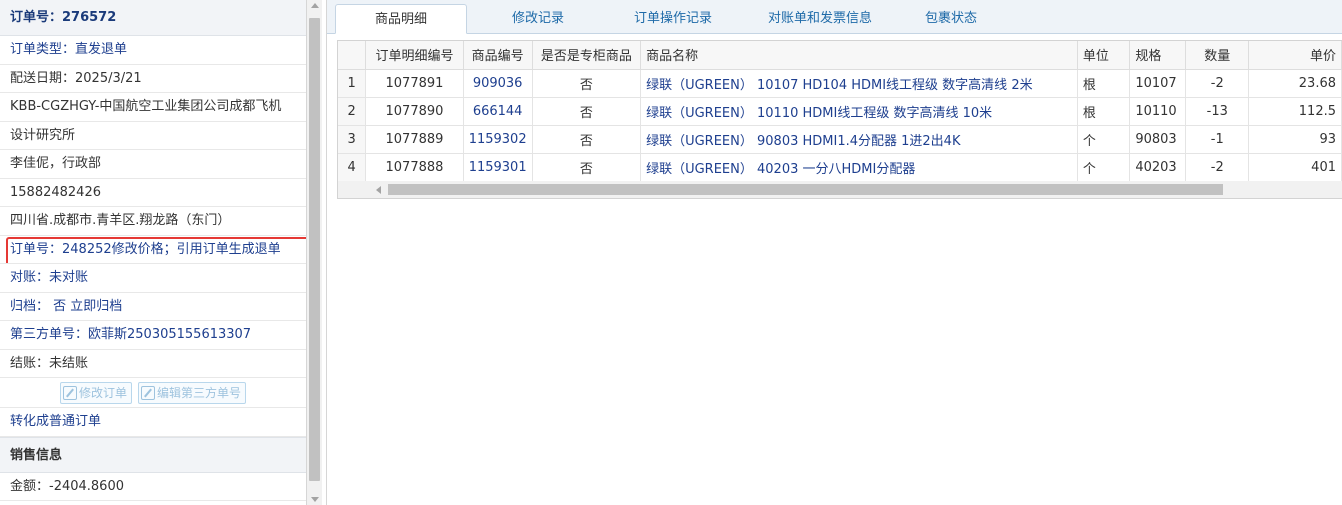 The image size is (1342, 505). I want to click on order-info-row: 归档： 否 立即归档, so click(153, 307).